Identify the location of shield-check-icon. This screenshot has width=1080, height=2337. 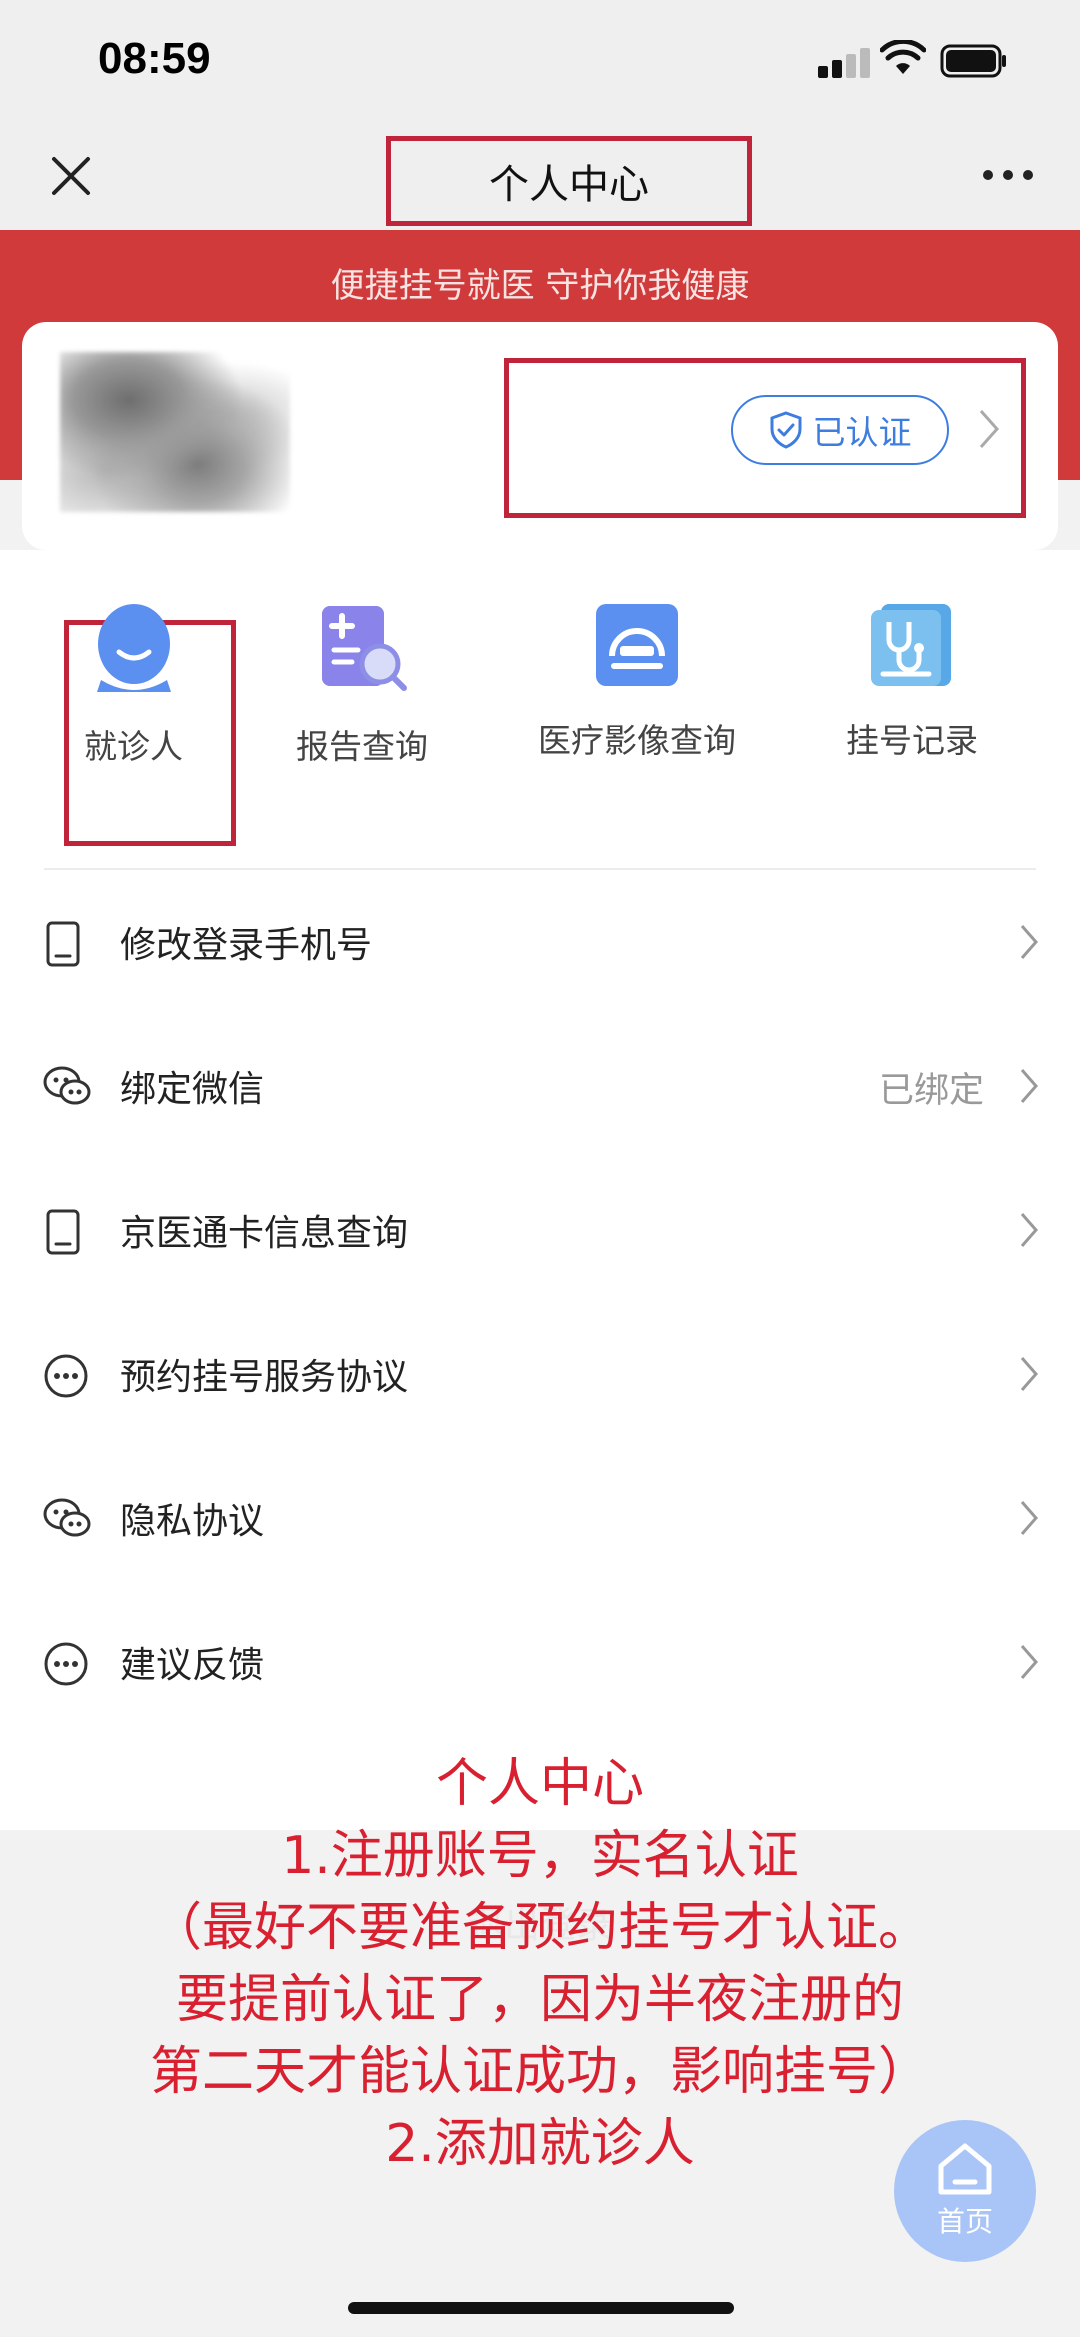
(785, 430).